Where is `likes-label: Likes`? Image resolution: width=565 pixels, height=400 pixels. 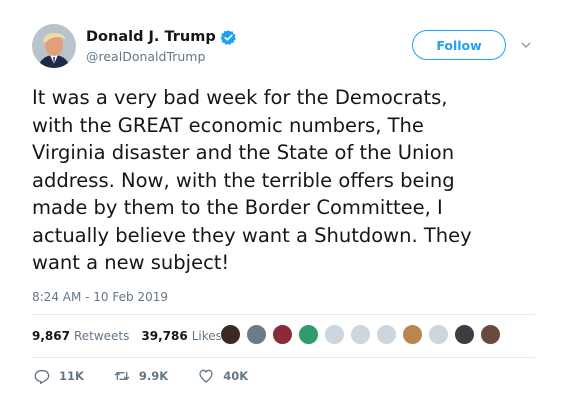
likes-label: Likes is located at coordinates (207, 336).